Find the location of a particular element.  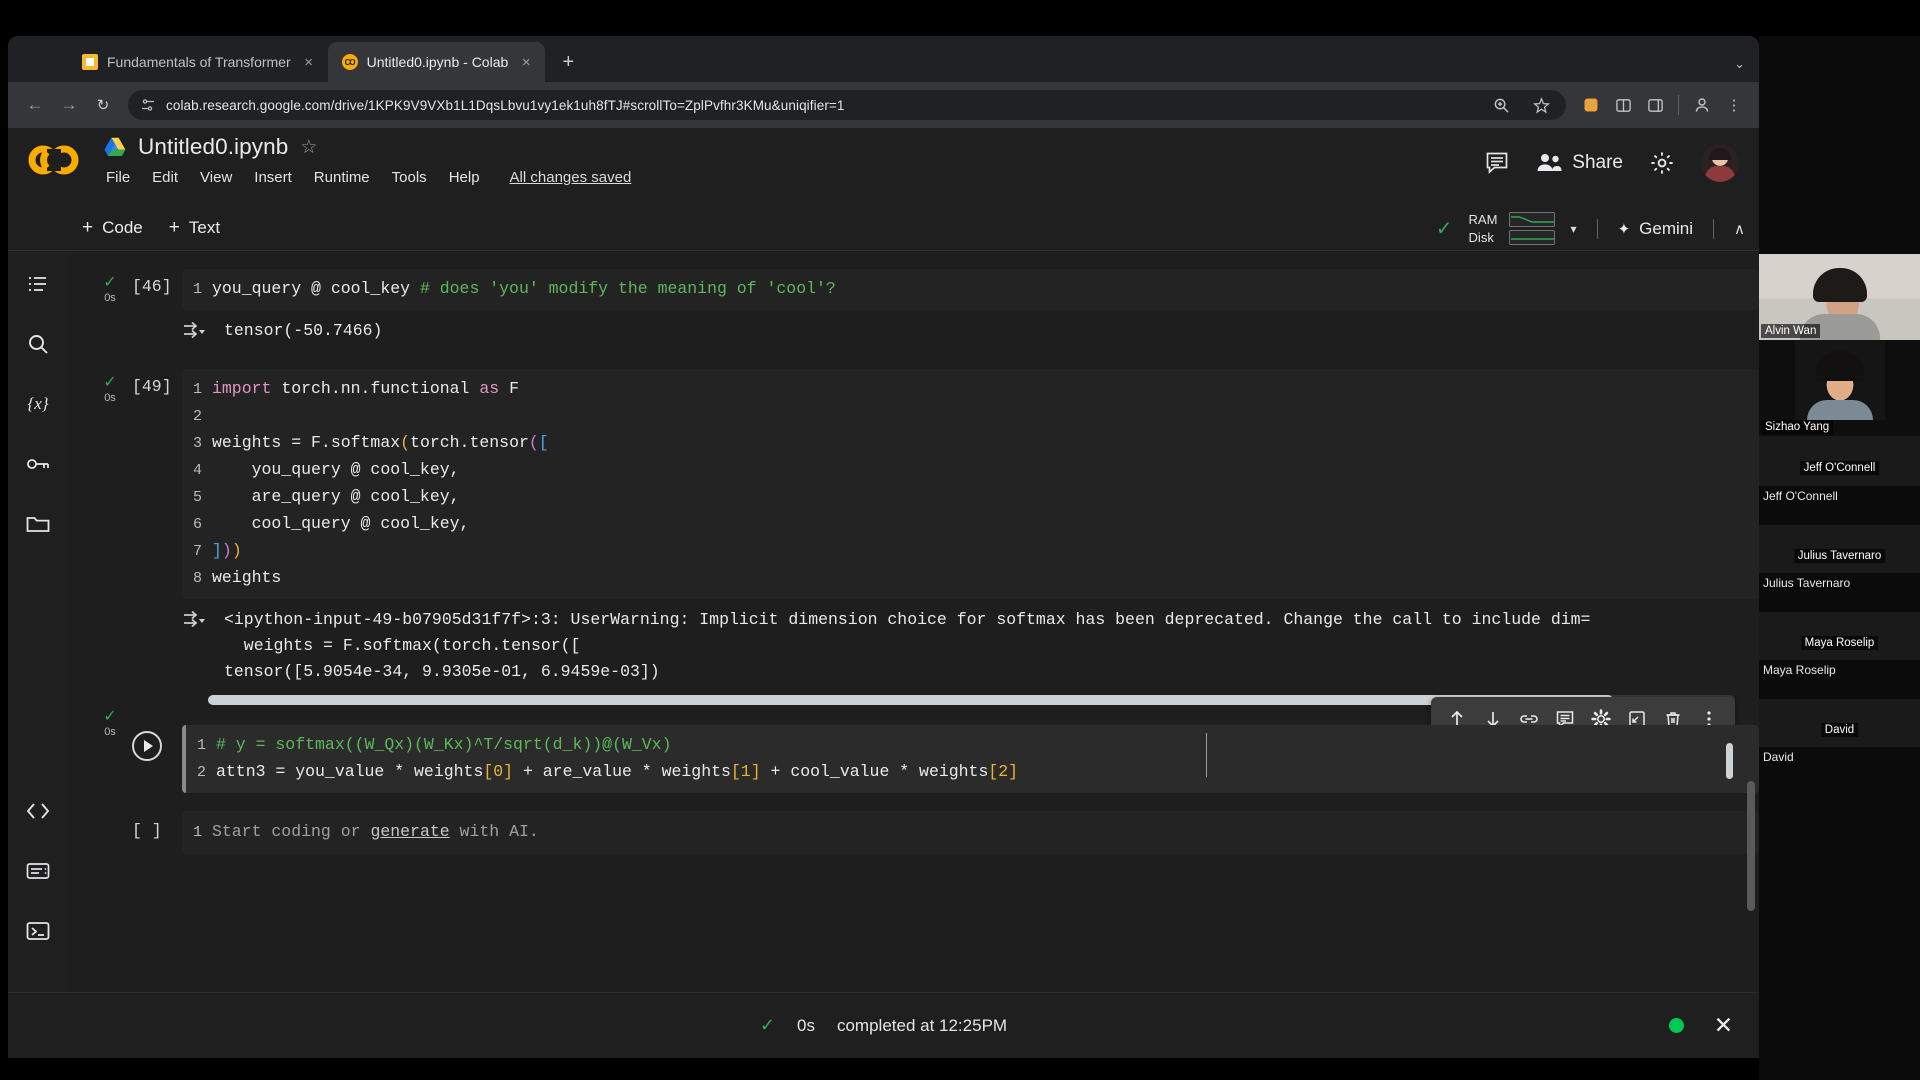

share-button: Share is located at coordinates (1579, 163).